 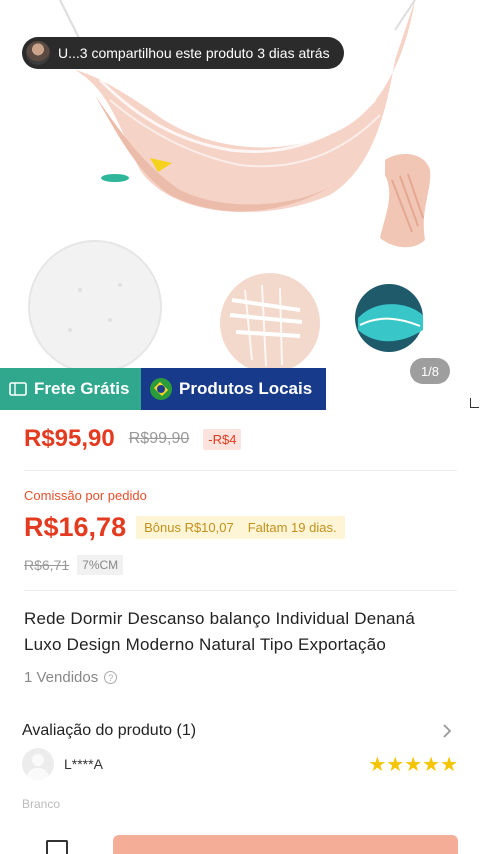 What do you see at coordinates (61, 677) in the screenshot?
I see `sold-label: 1 Vendidos` at bounding box center [61, 677].